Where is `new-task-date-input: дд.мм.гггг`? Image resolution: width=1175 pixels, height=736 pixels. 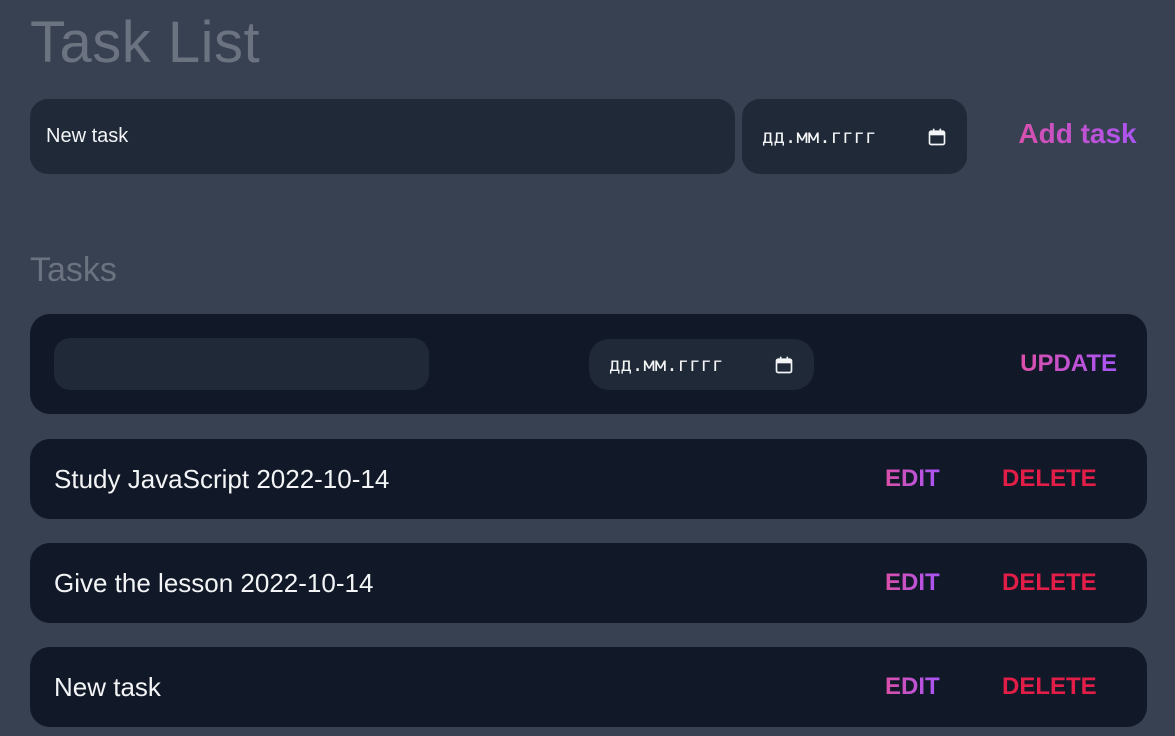
new-task-date-input: дд.мм.гггг is located at coordinates (854, 136).